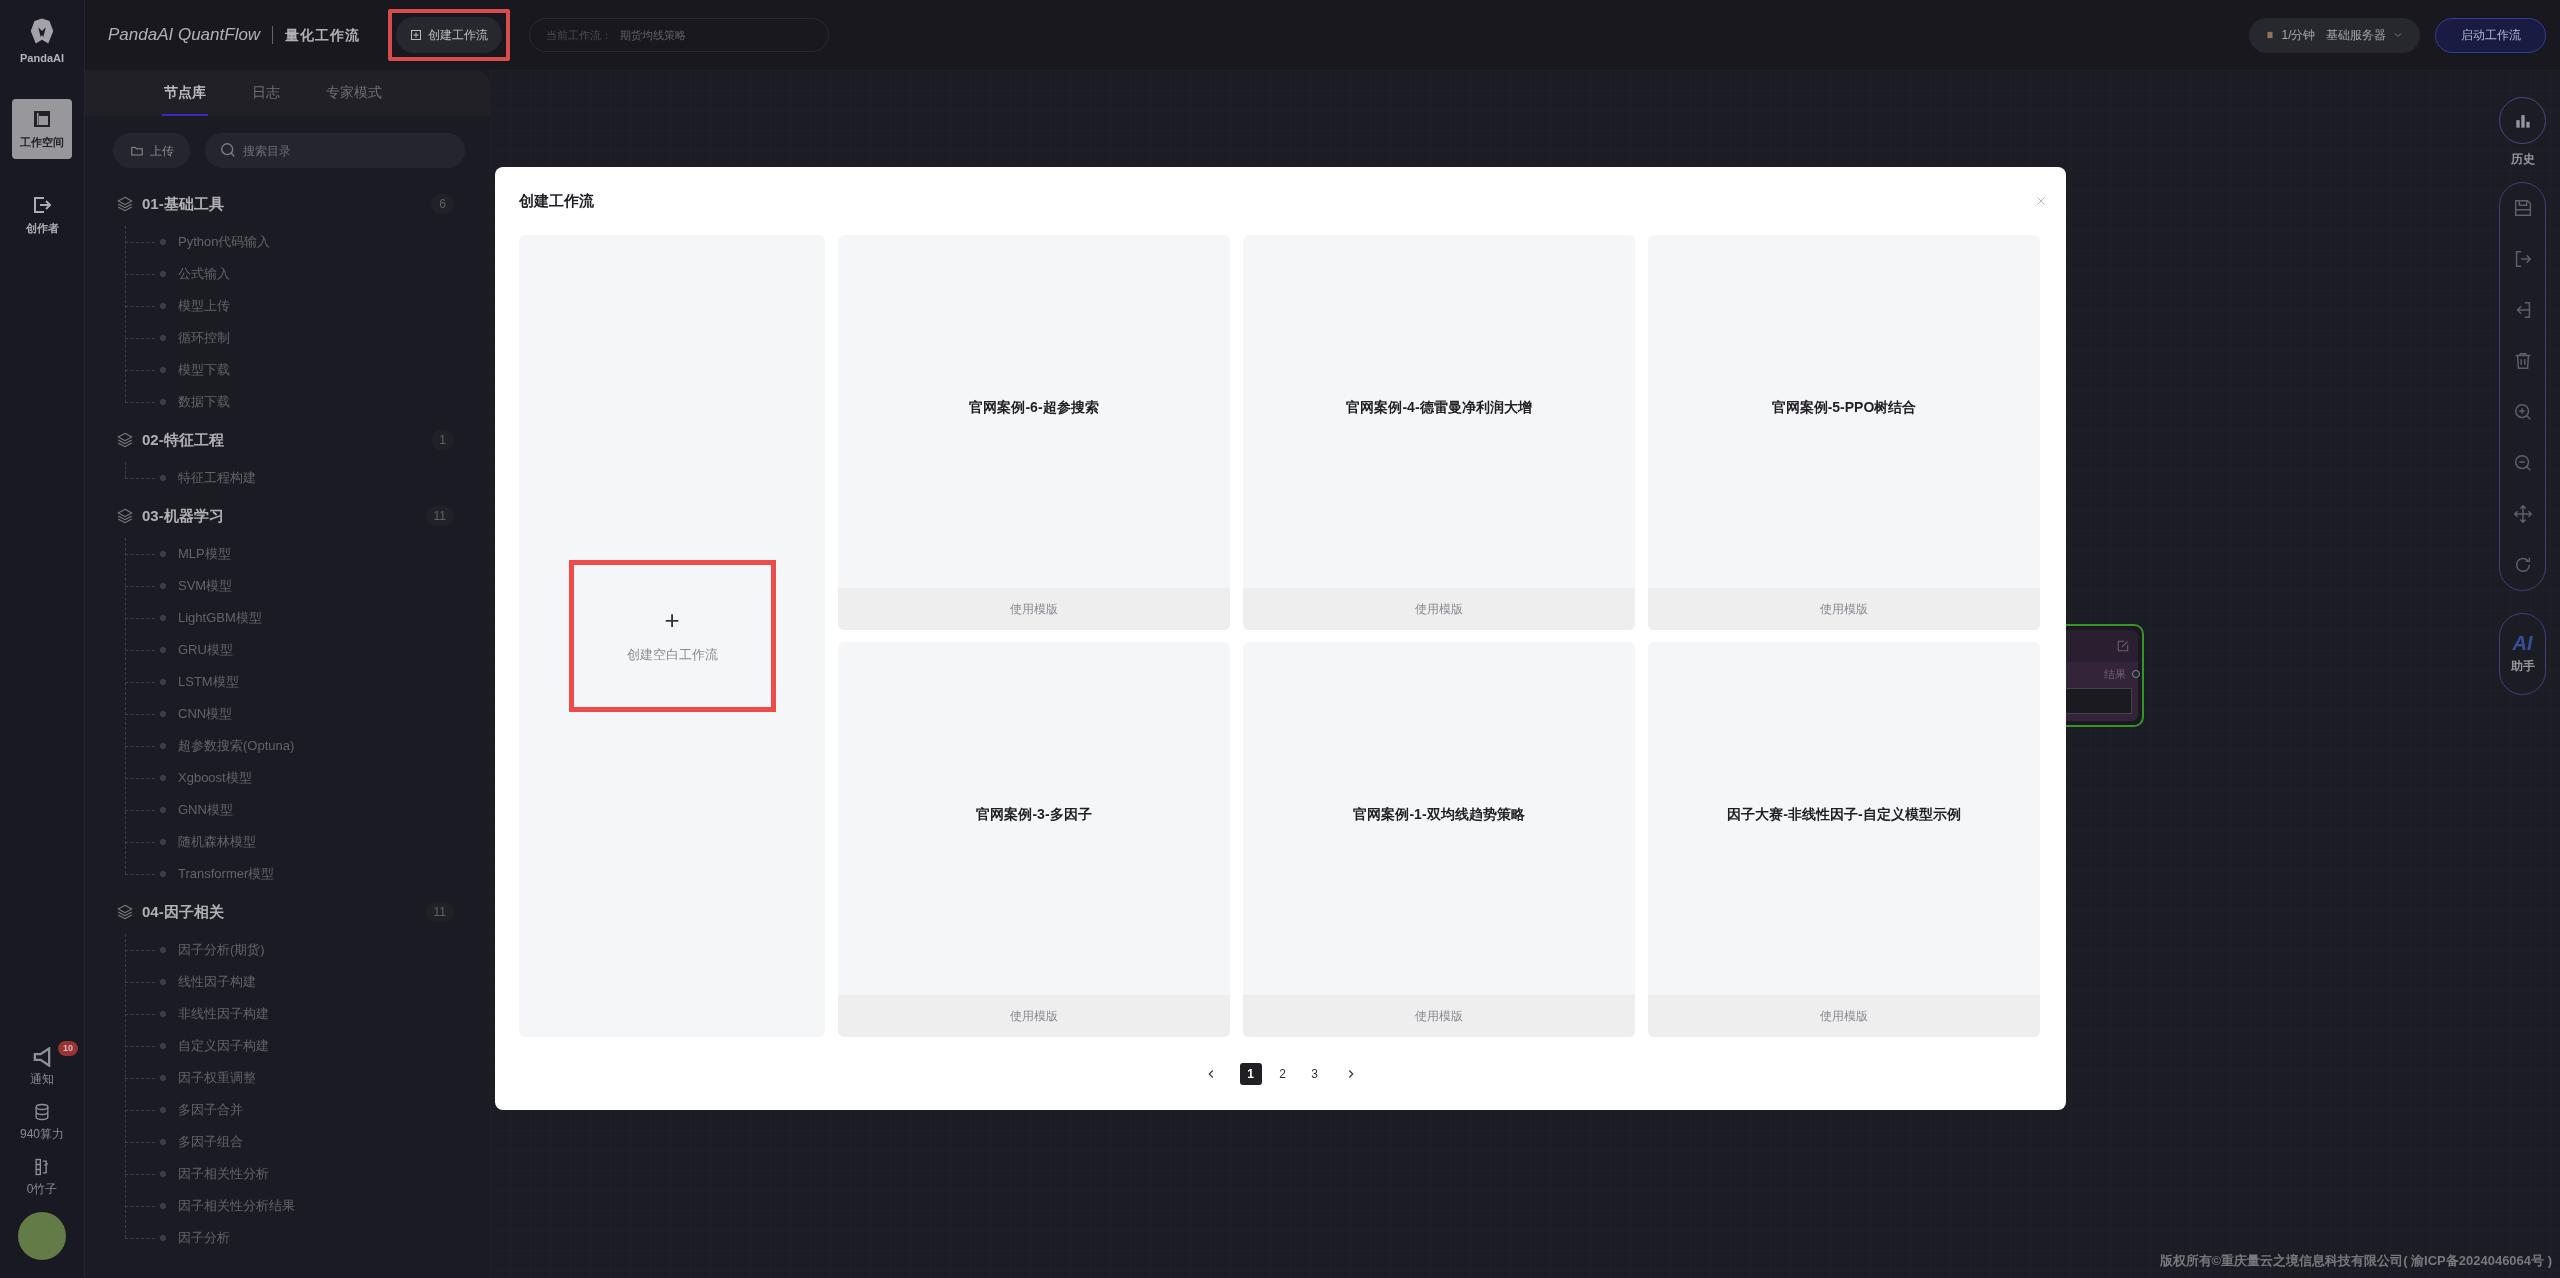 The width and height of the screenshot is (2560, 1278). Describe the element at coordinates (184, 93) in the screenshot. I see `sidebar-tab: 节点库` at that location.